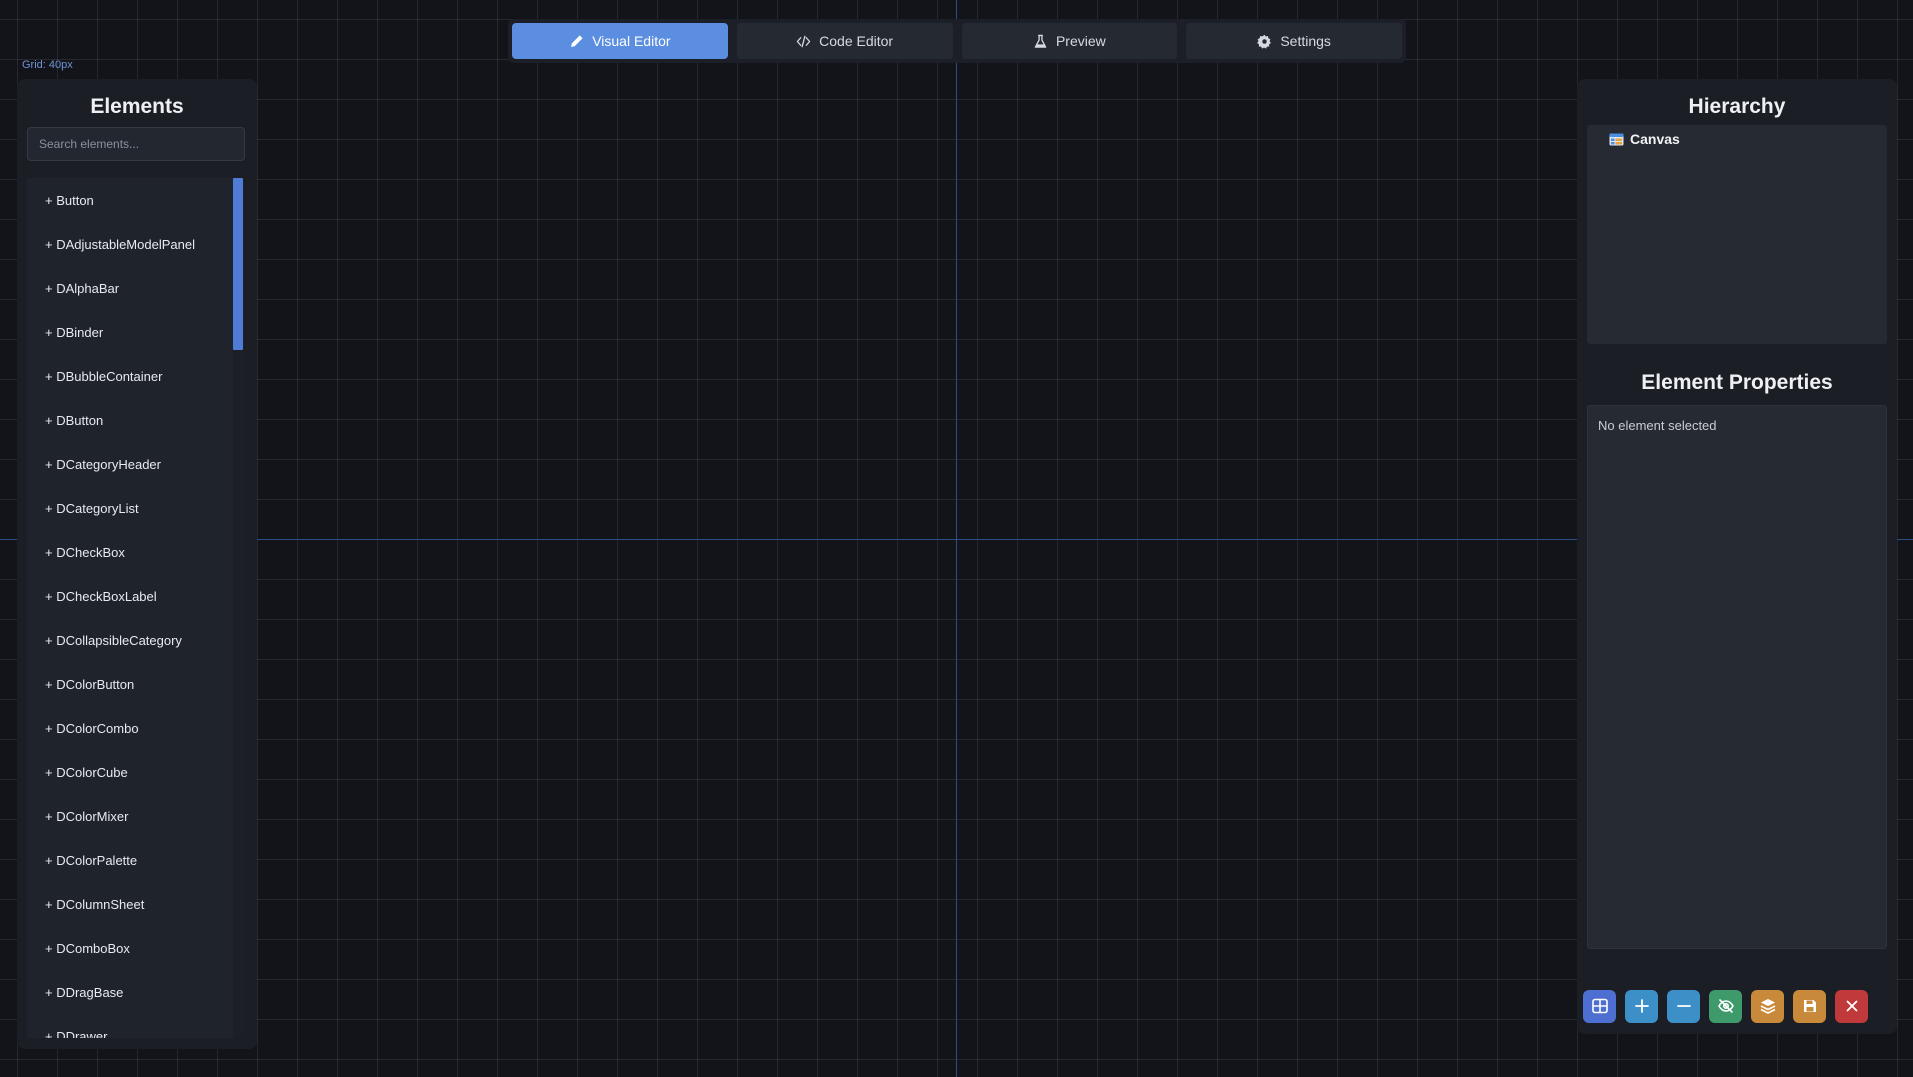 The image size is (1913, 1077). Describe the element at coordinates (130, 640) in the screenshot. I see `list-item-dcollapsiblecategory: + DCollapsibleCategory` at that location.